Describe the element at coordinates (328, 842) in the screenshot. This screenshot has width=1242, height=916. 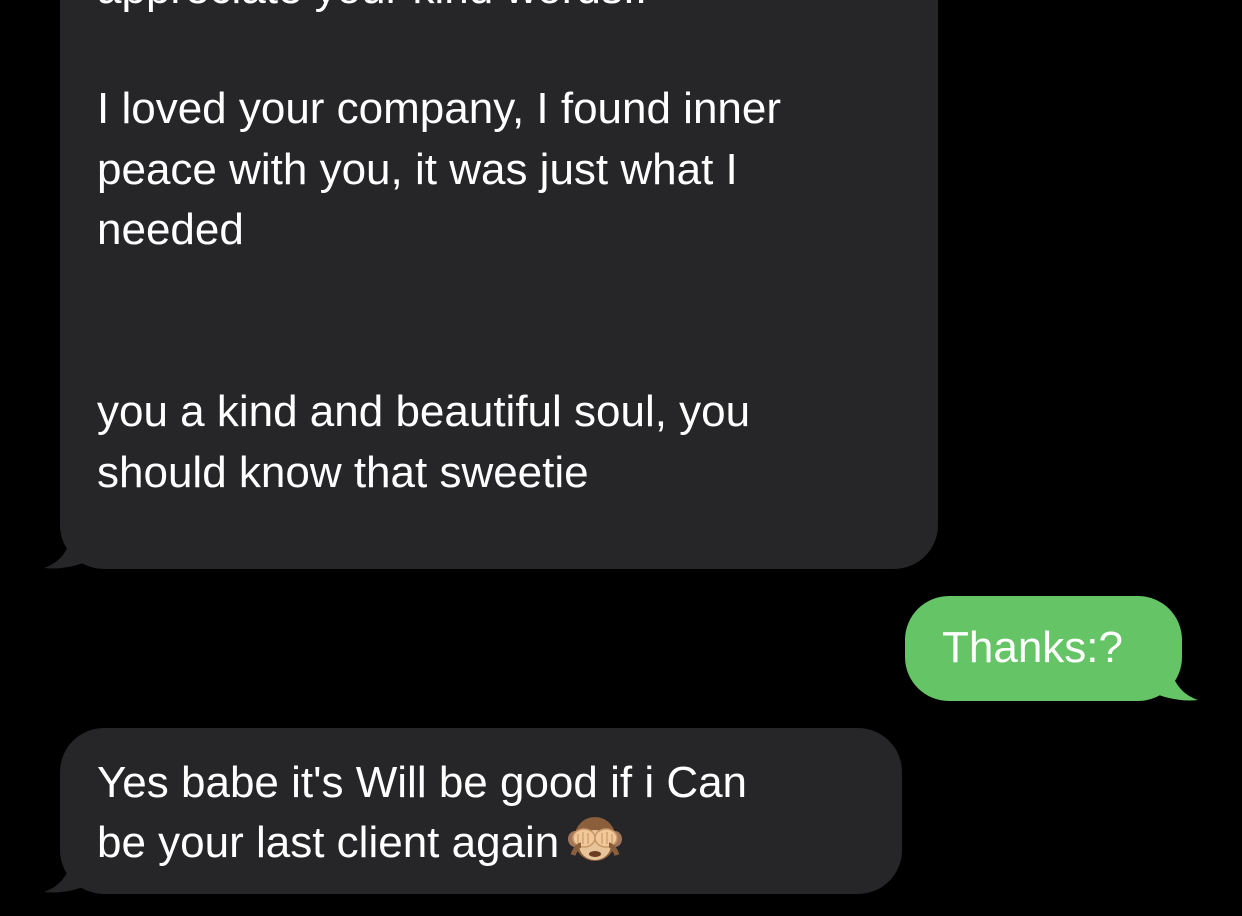
I see `message-text-line: be your last client again` at that location.